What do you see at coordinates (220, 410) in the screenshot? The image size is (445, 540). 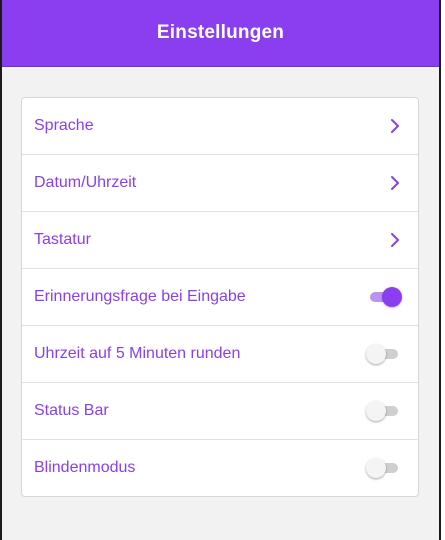 I see `settings-item-status-bar: Status Bar` at bounding box center [220, 410].